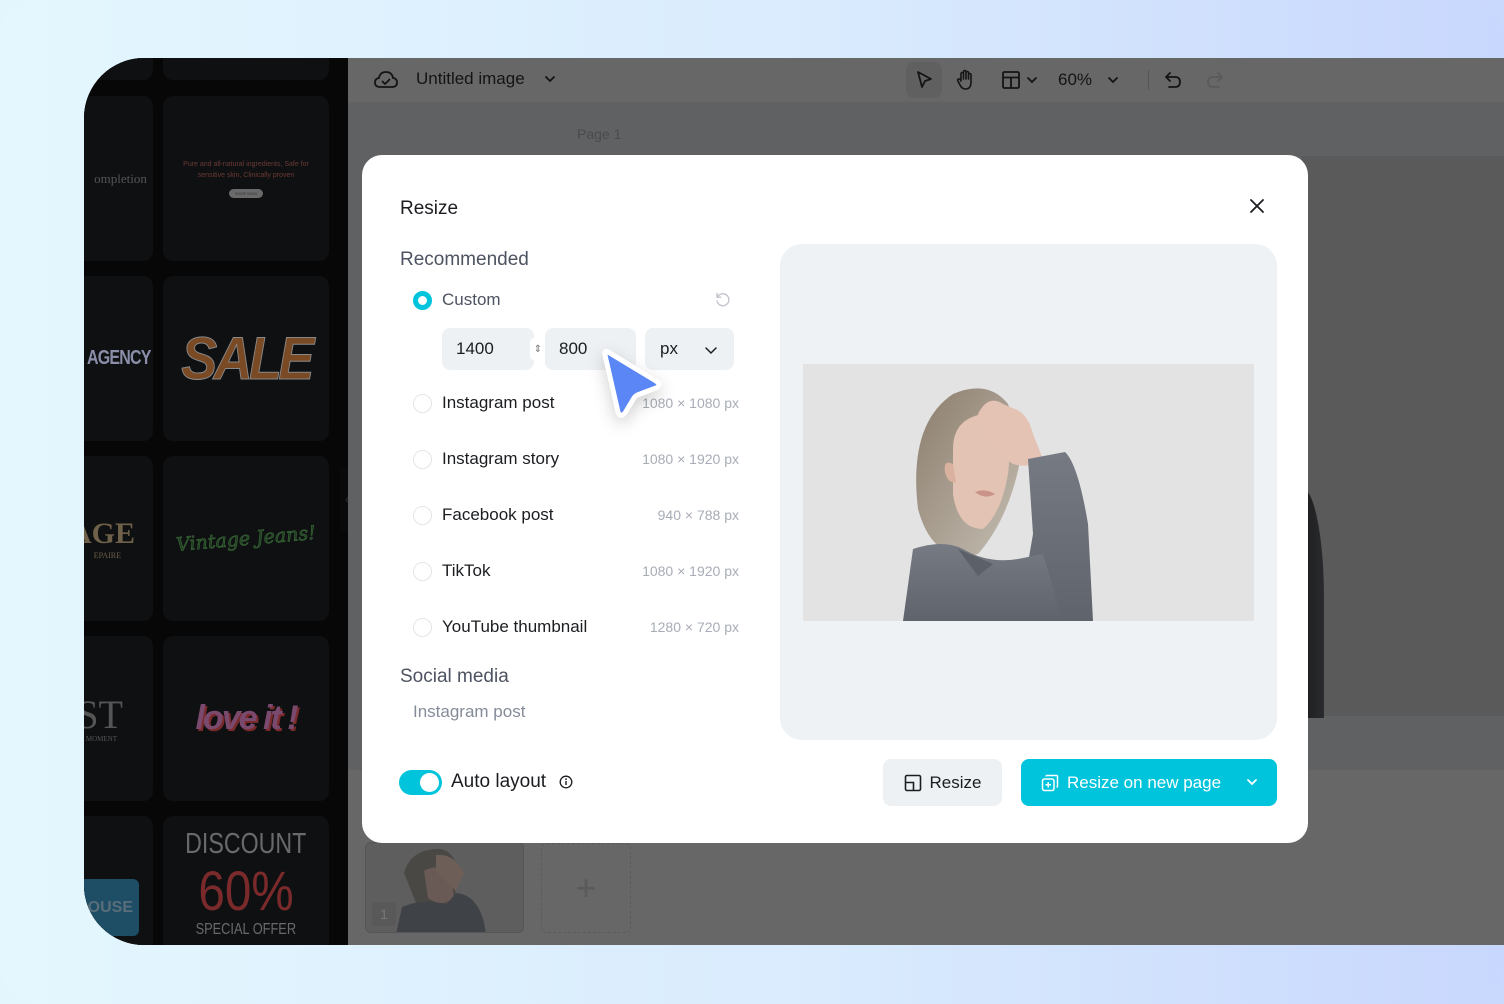  I want to click on aspect-lock-toggle: ⇕, so click(538, 349).